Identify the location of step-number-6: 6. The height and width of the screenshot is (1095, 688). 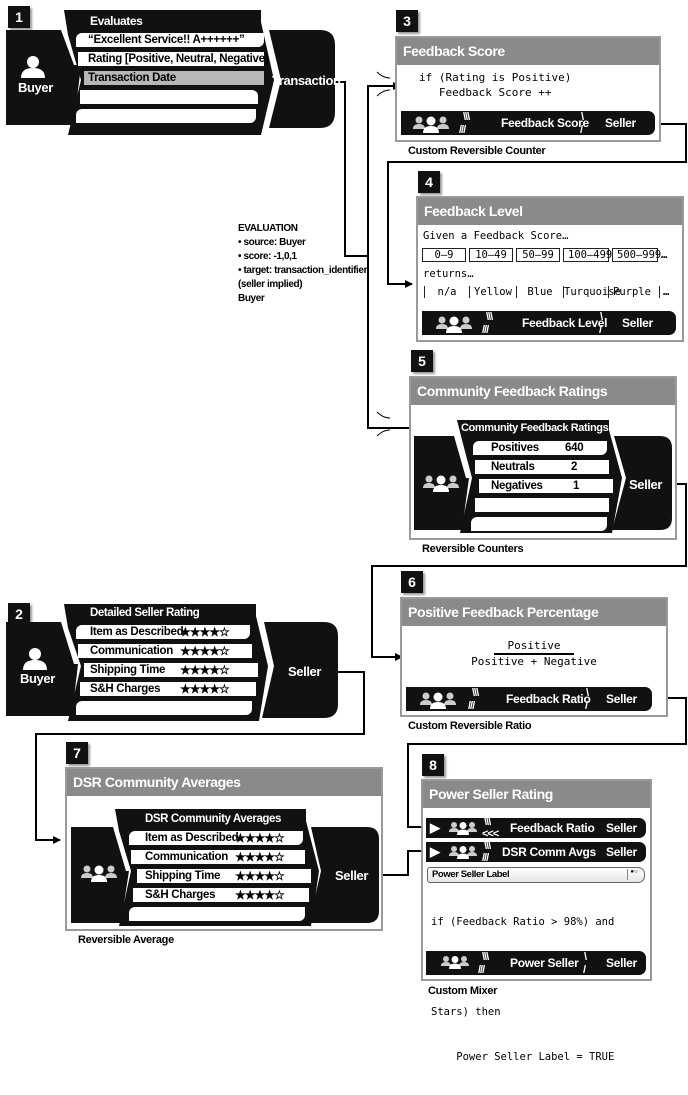
(412, 582).